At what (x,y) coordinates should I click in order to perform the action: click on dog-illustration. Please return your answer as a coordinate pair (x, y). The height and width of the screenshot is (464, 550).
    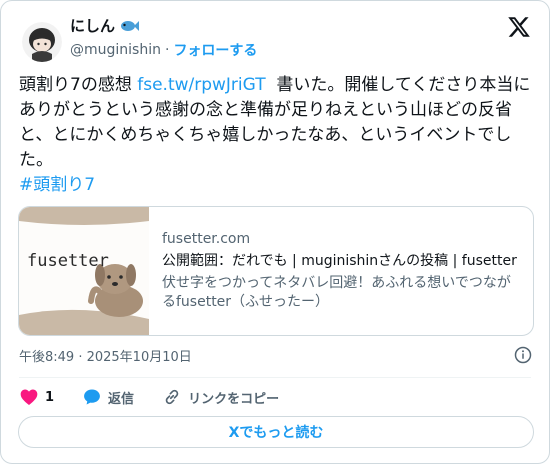
    Looking at the image, I should click on (115, 290).